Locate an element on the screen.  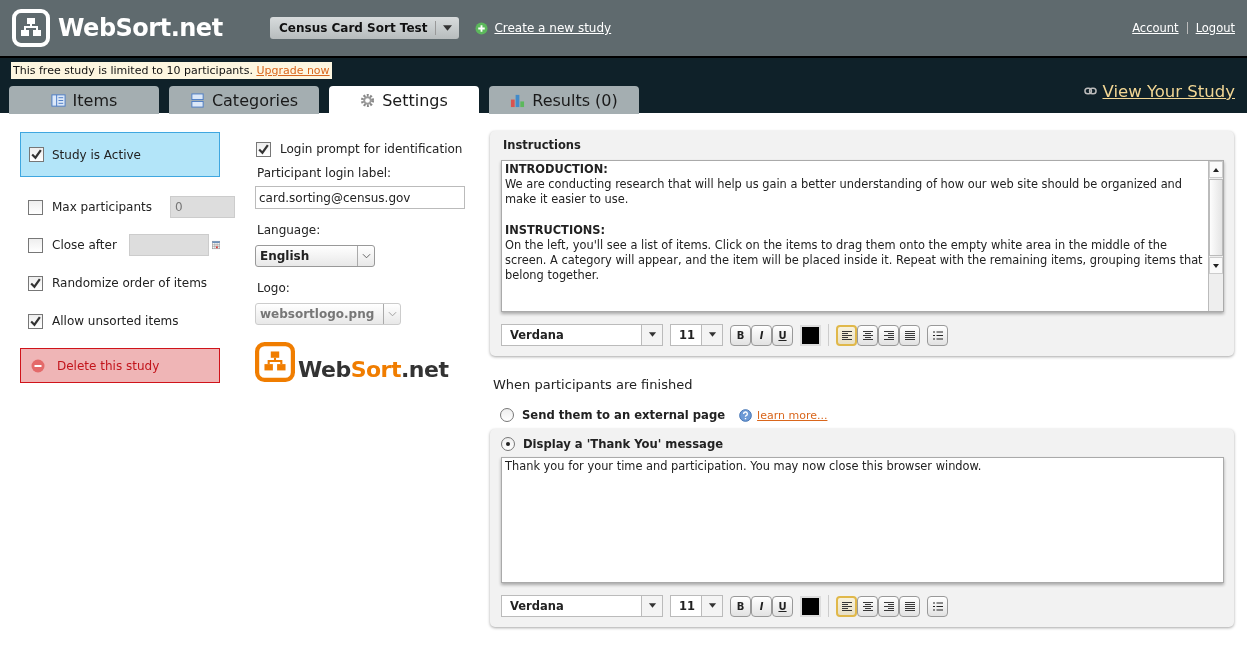
tab: Results (0) is located at coordinates (564, 100).